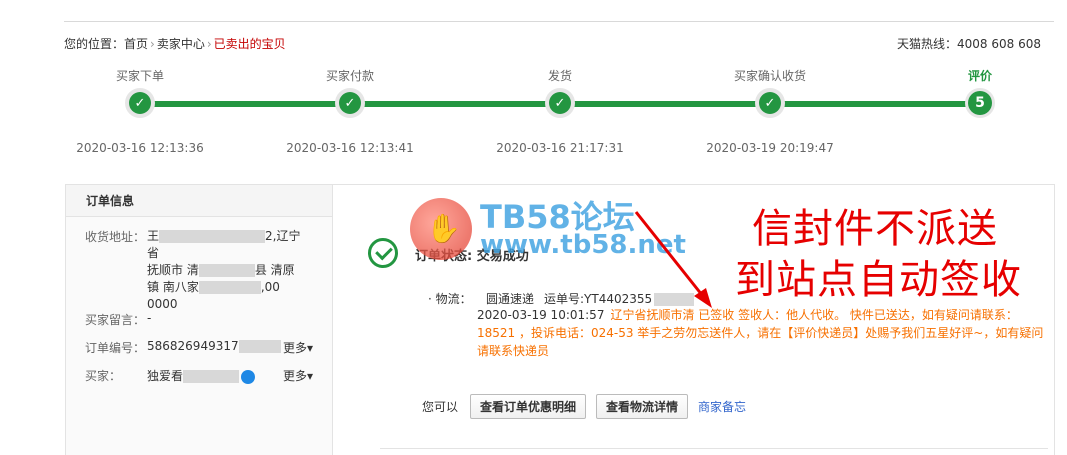 Image resolution: width=1067 pixels, height=455 pixels. I want to click on arrow-head, so click(703, 298).